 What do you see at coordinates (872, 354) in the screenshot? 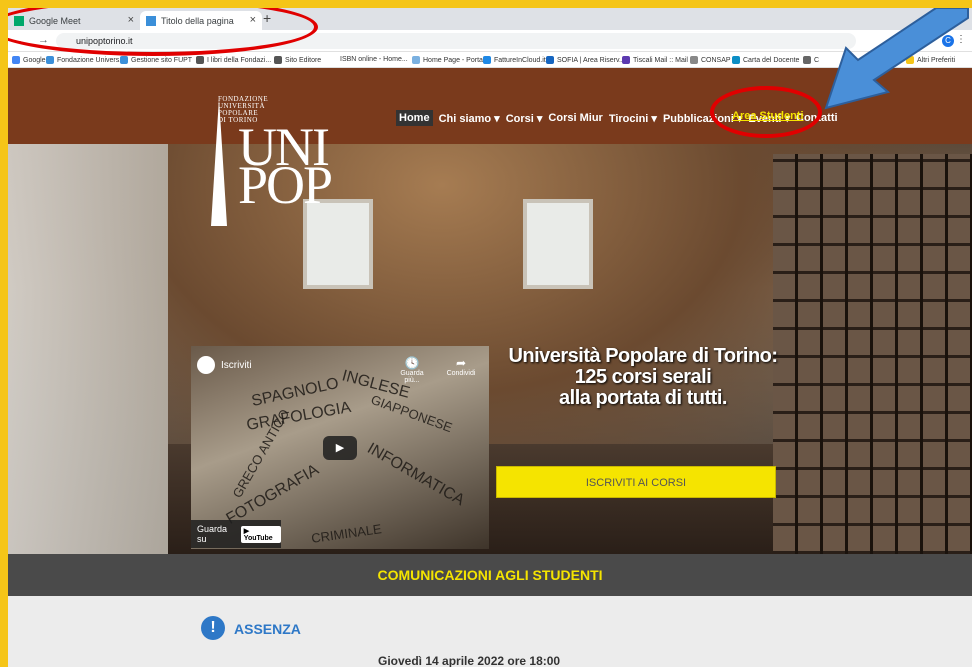
I see `hero-shelves` at bounding box center [872, 354].